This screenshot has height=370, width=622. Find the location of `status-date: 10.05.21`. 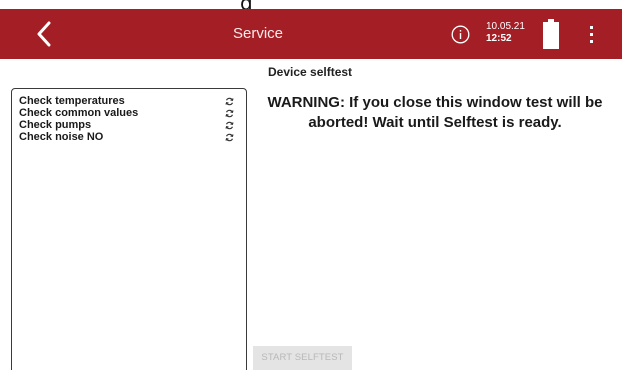

status-date: 10.05.21 is located at coordinates (505, 26).